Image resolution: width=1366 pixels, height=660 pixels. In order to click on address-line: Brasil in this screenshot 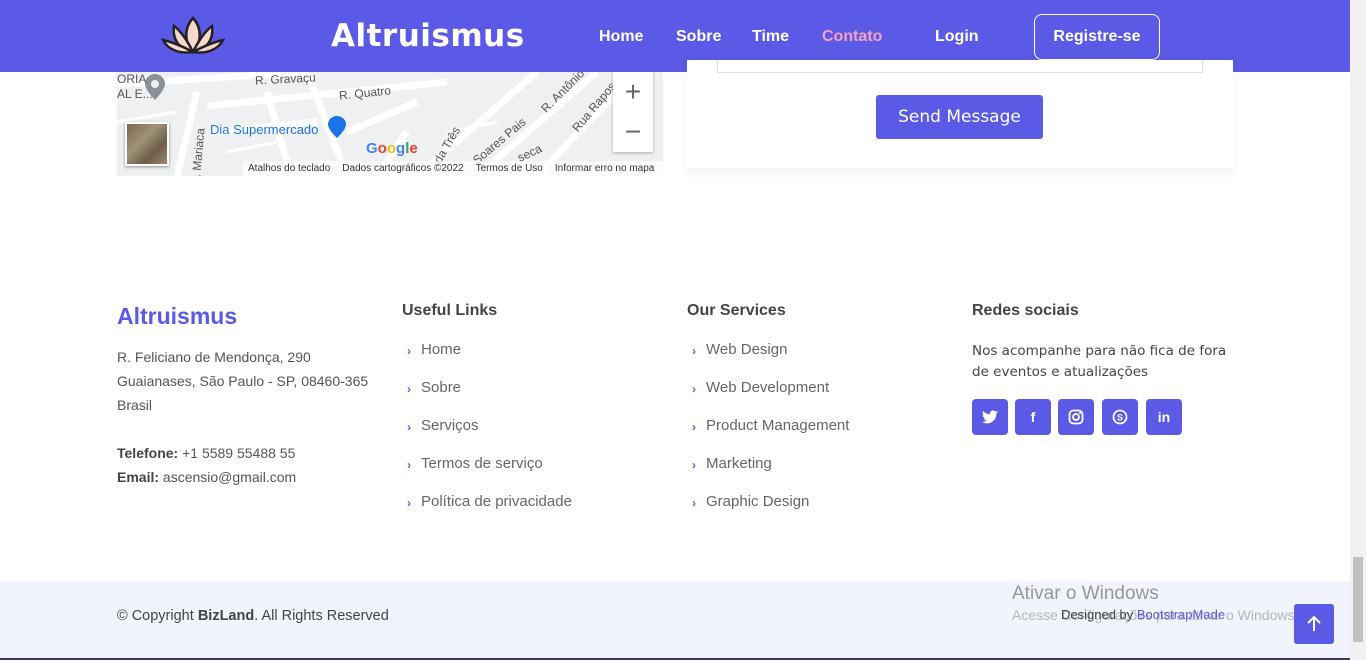, I will do `click(135, 405)`.